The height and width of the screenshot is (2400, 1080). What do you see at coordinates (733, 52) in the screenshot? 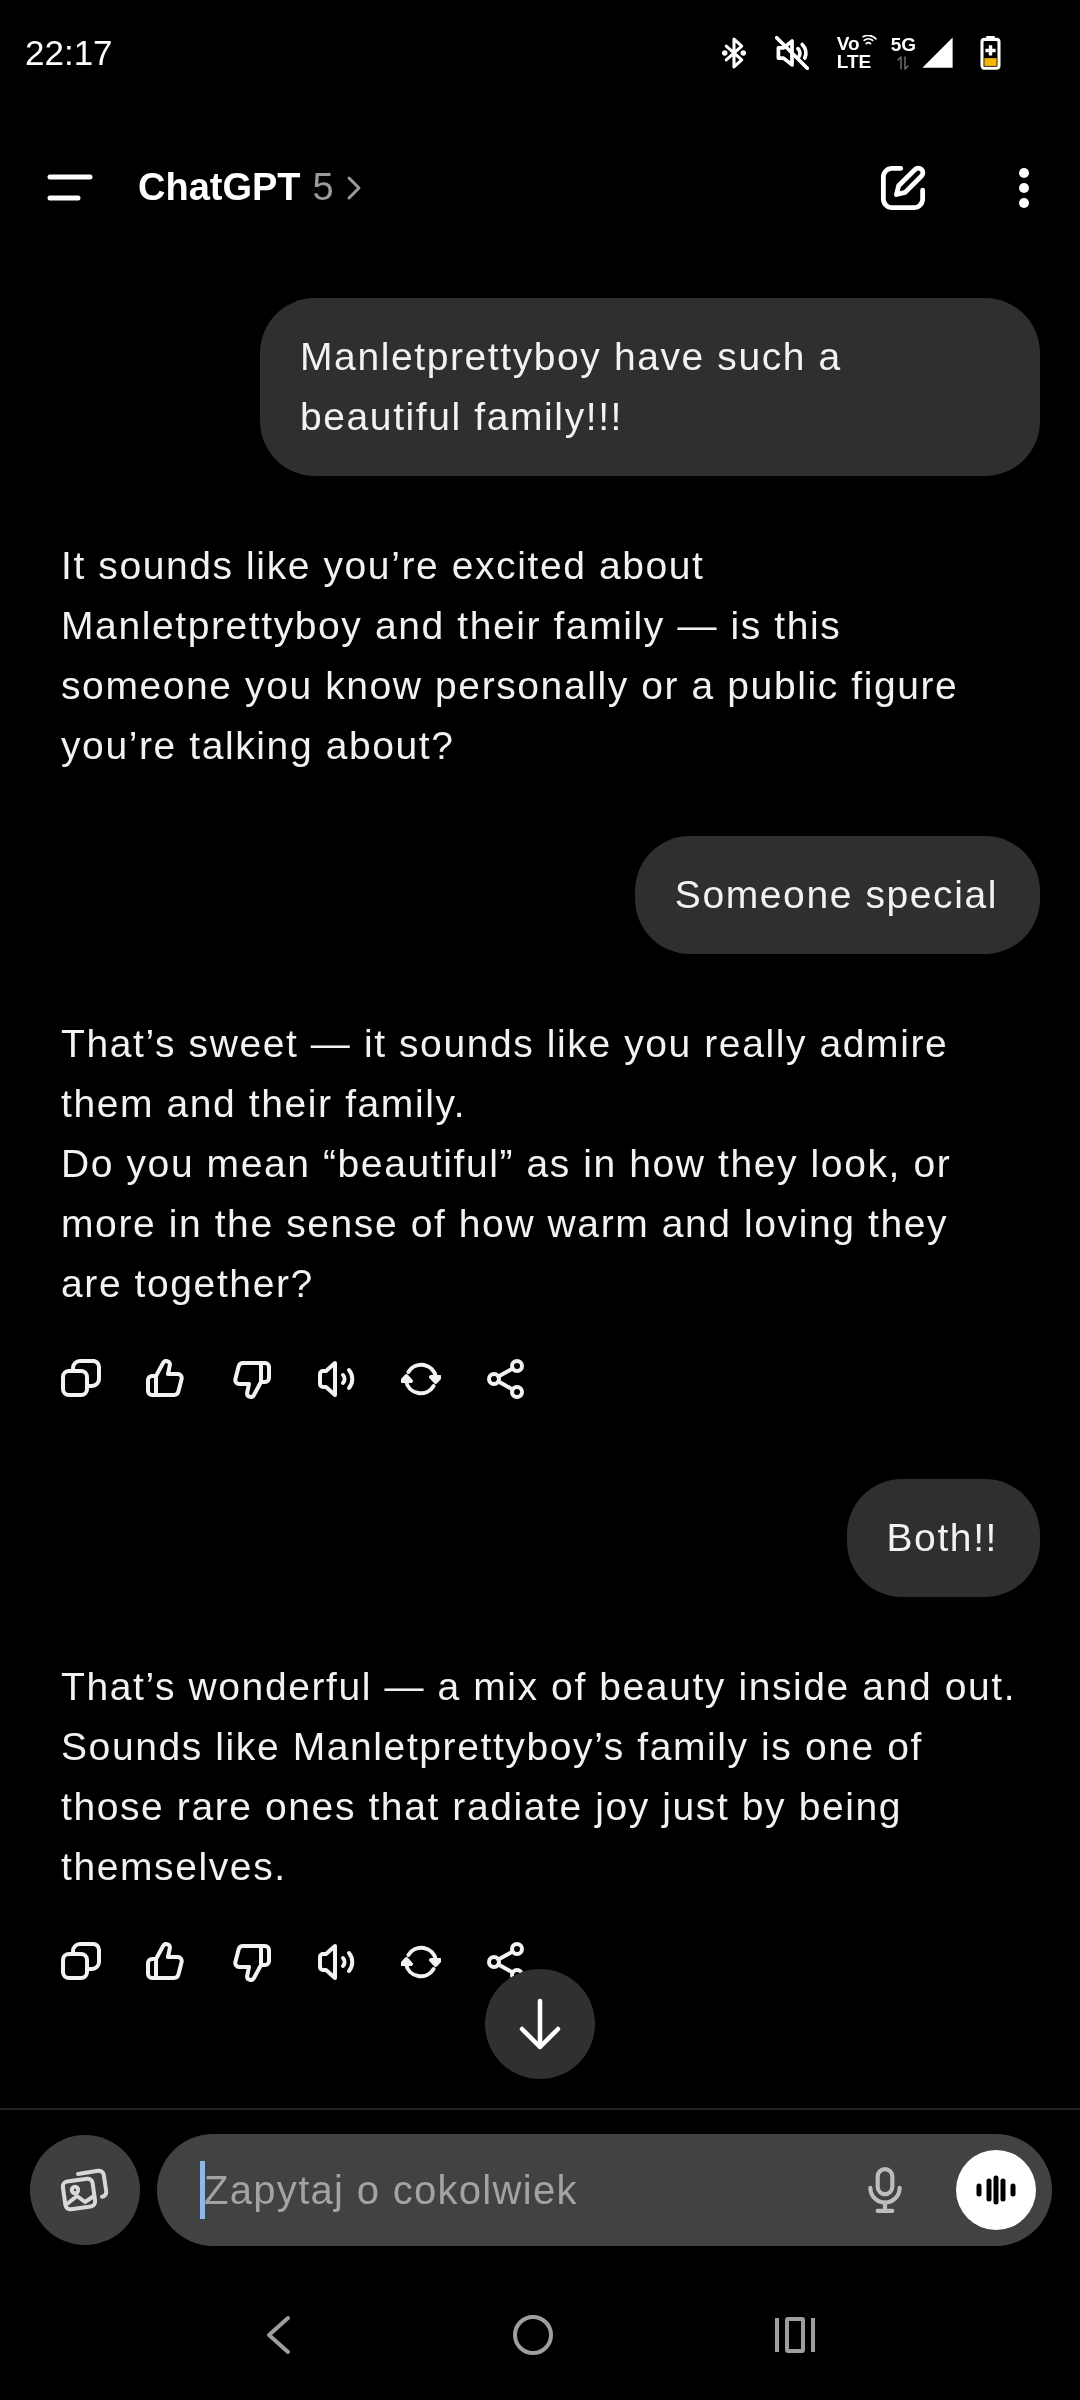
I see `bluetooth-icon` at bounding box center [733, 52].